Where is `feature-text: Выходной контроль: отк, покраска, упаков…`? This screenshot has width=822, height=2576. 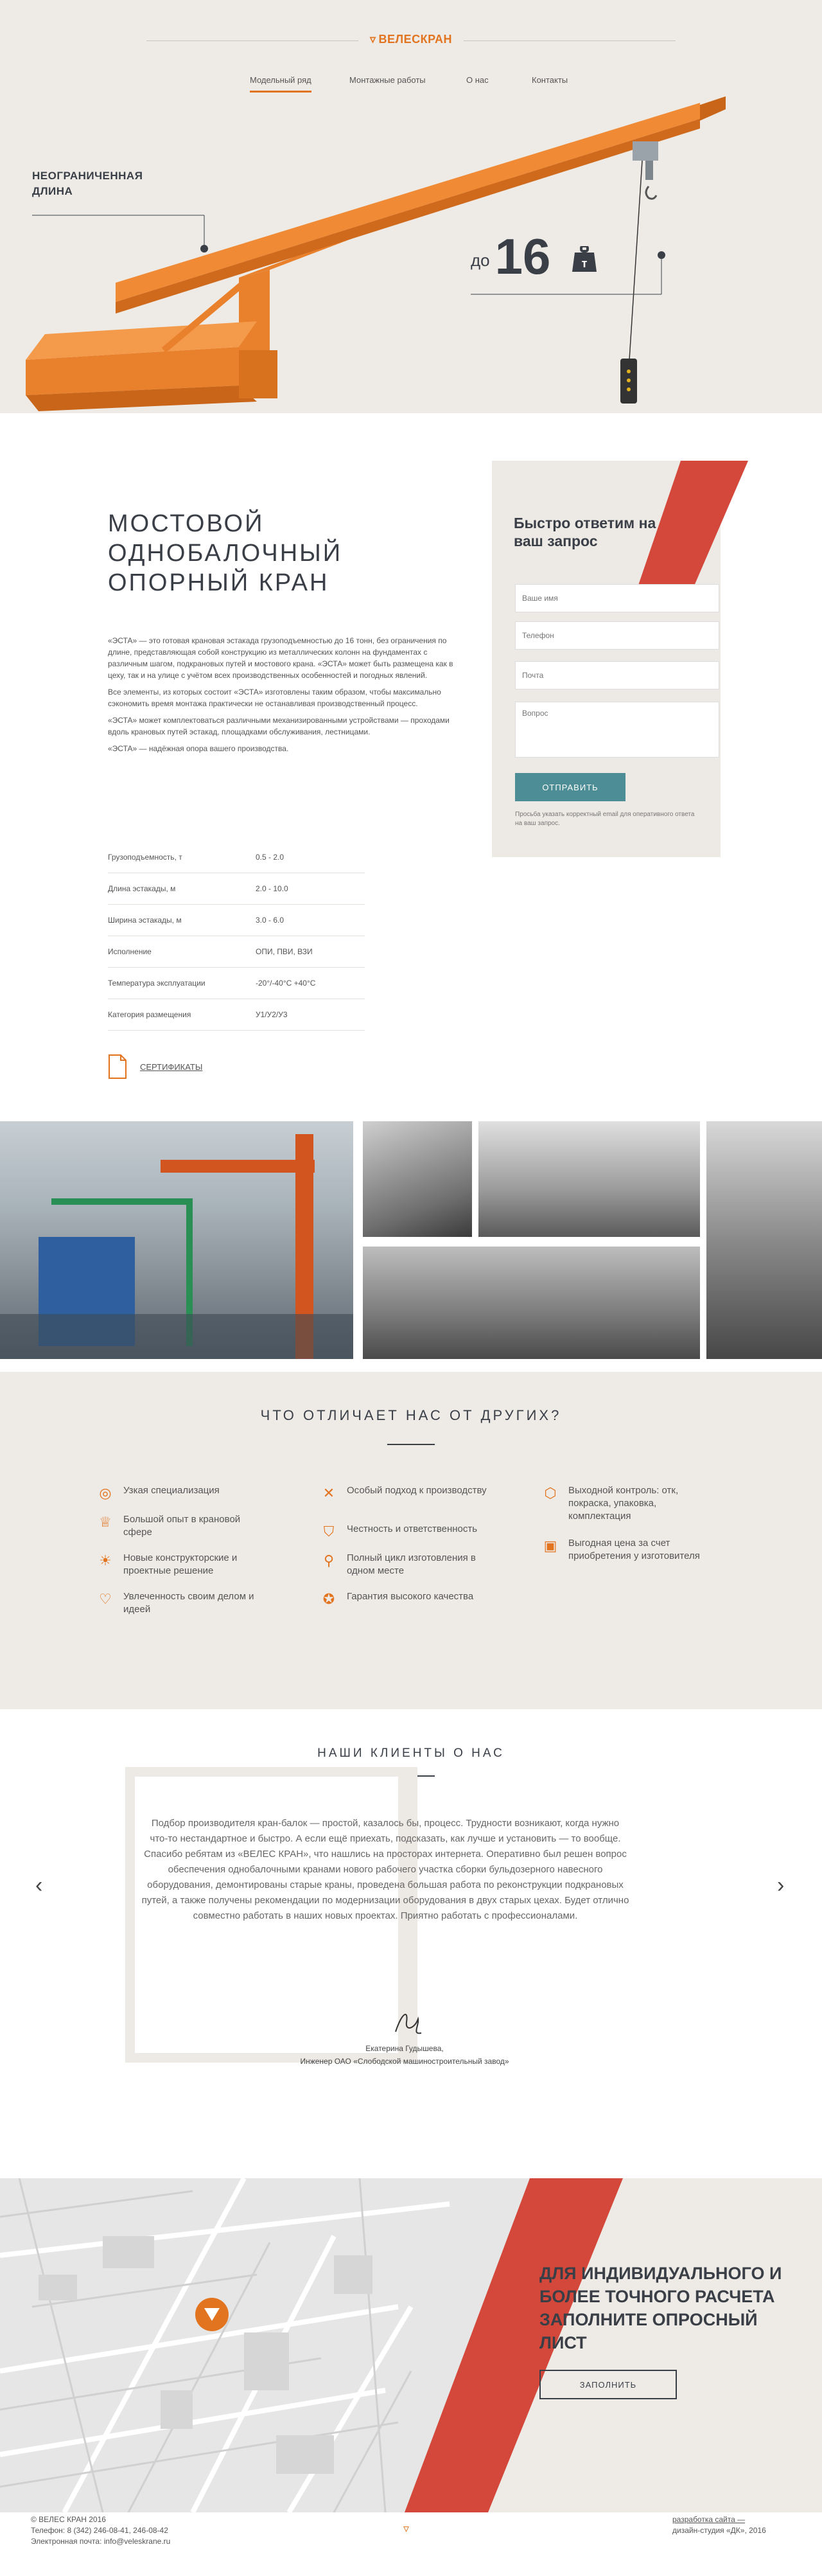
feature-text: Выходной контроль: отк, покраска, упаков… is located at coordinates (623, 1504).